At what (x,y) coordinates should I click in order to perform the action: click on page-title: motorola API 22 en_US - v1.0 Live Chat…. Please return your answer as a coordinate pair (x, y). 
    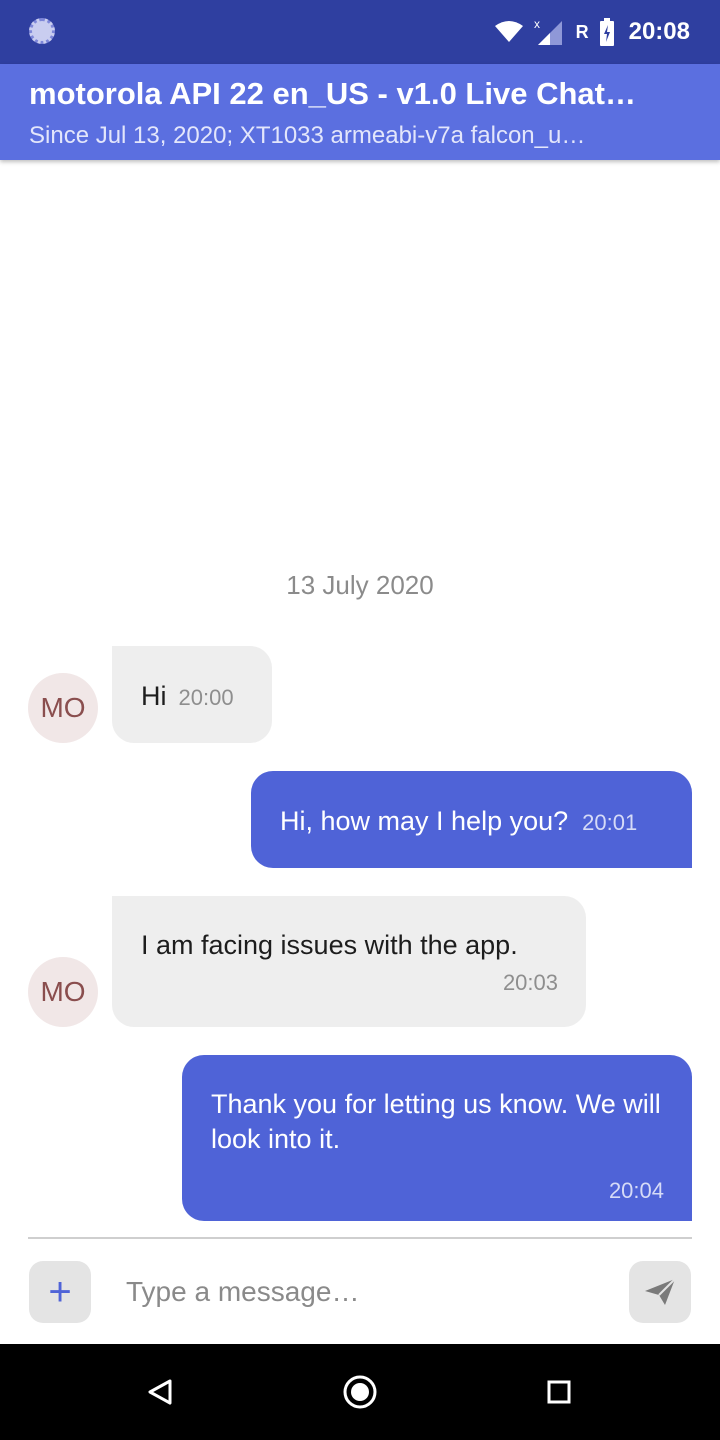
    Looking at the image, I should click on (332, 93).